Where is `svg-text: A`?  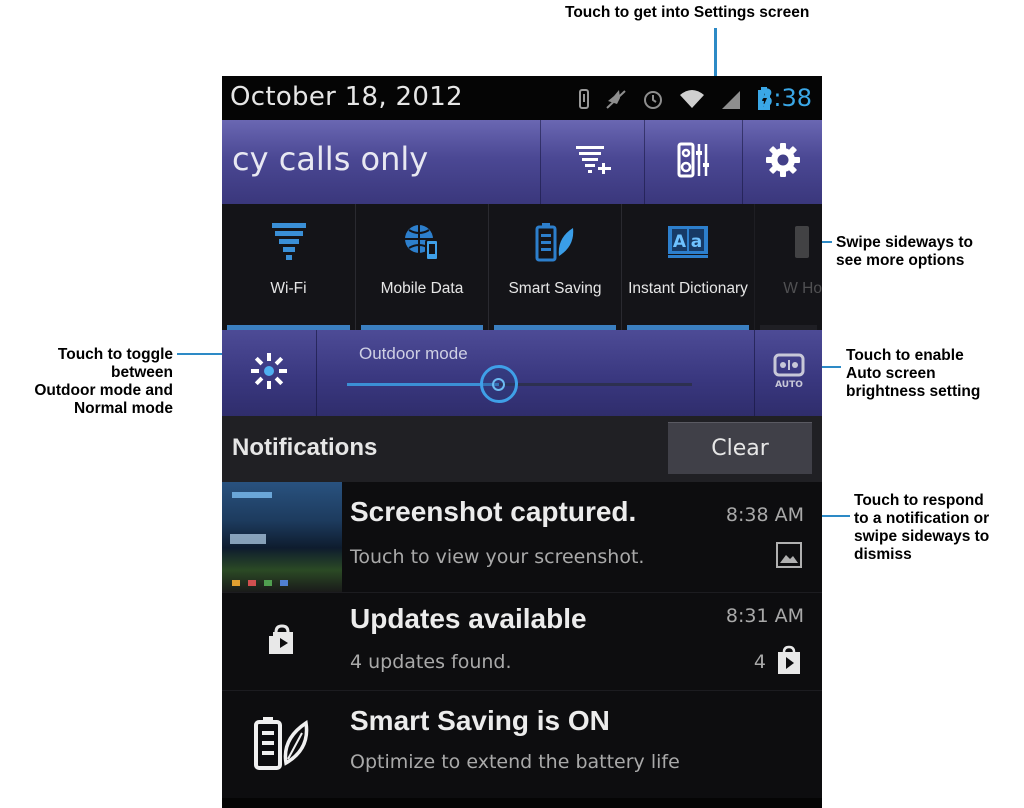
svg-text: A is located at coordinates (680, 242).